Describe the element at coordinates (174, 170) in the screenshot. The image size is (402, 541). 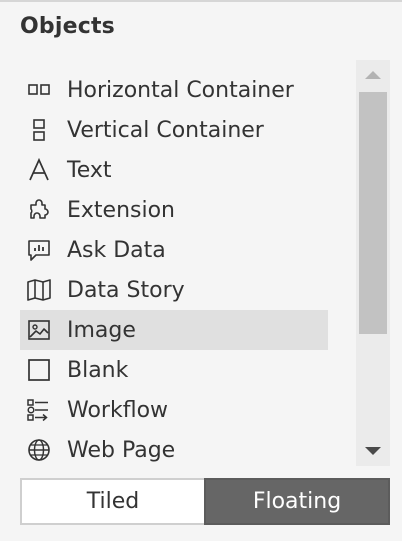
I see `object-item-text: Text` at that location.